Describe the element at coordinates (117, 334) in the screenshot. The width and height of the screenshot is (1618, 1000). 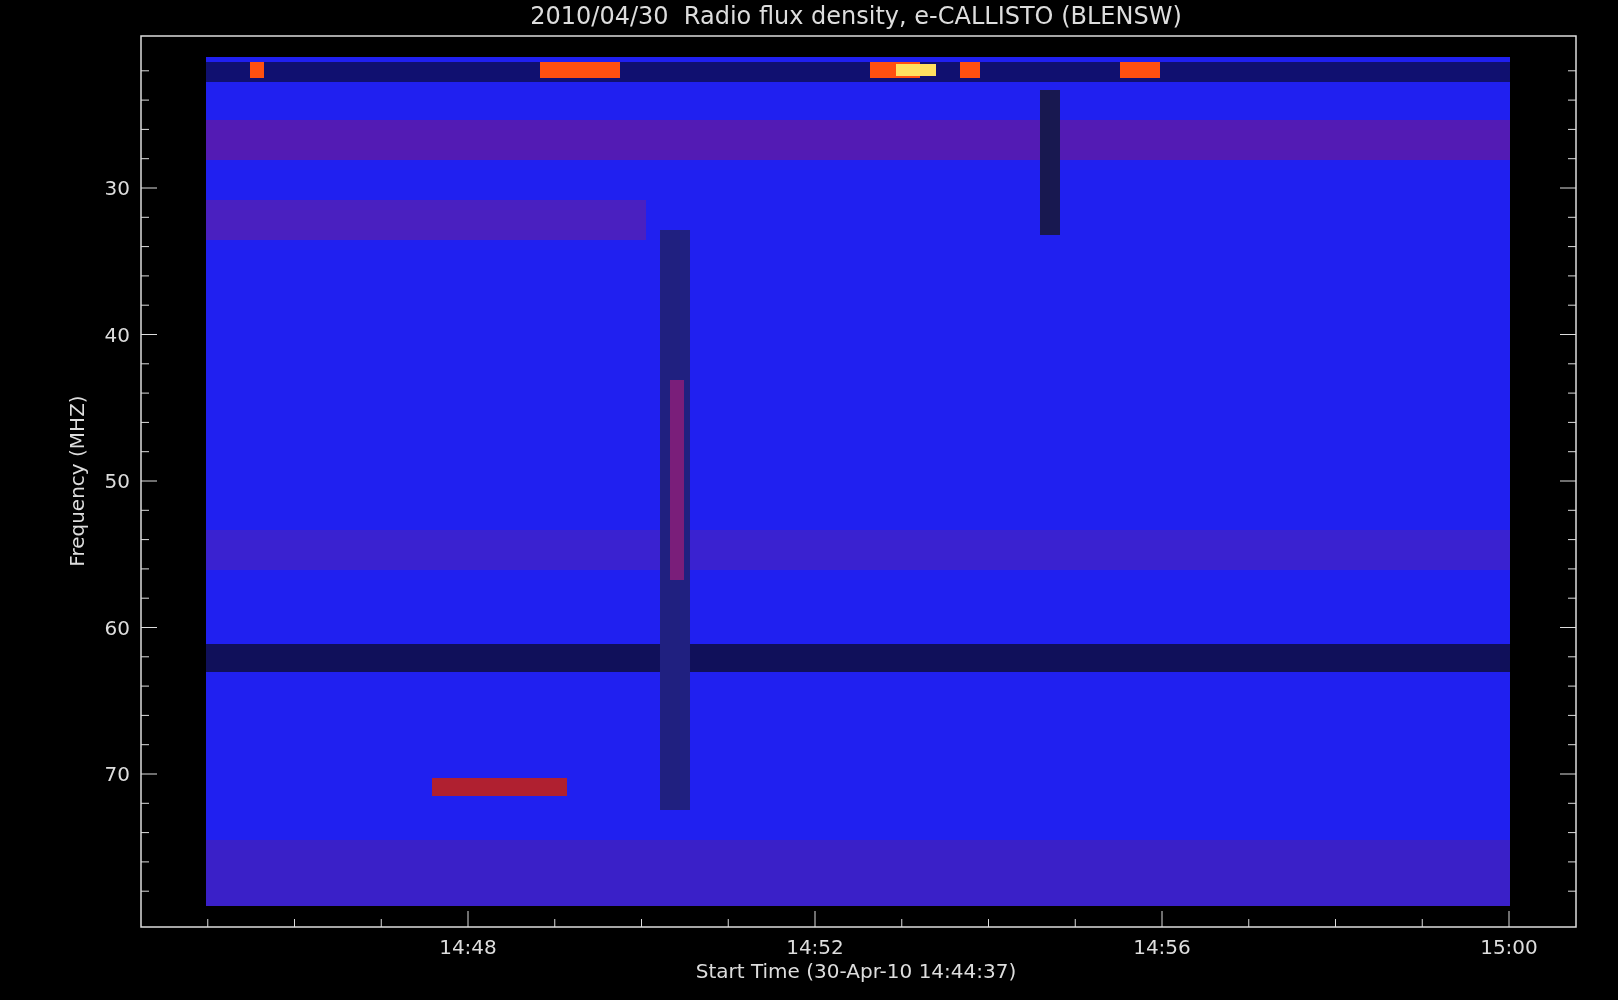
I see `y-tick-label: 40` at that location.